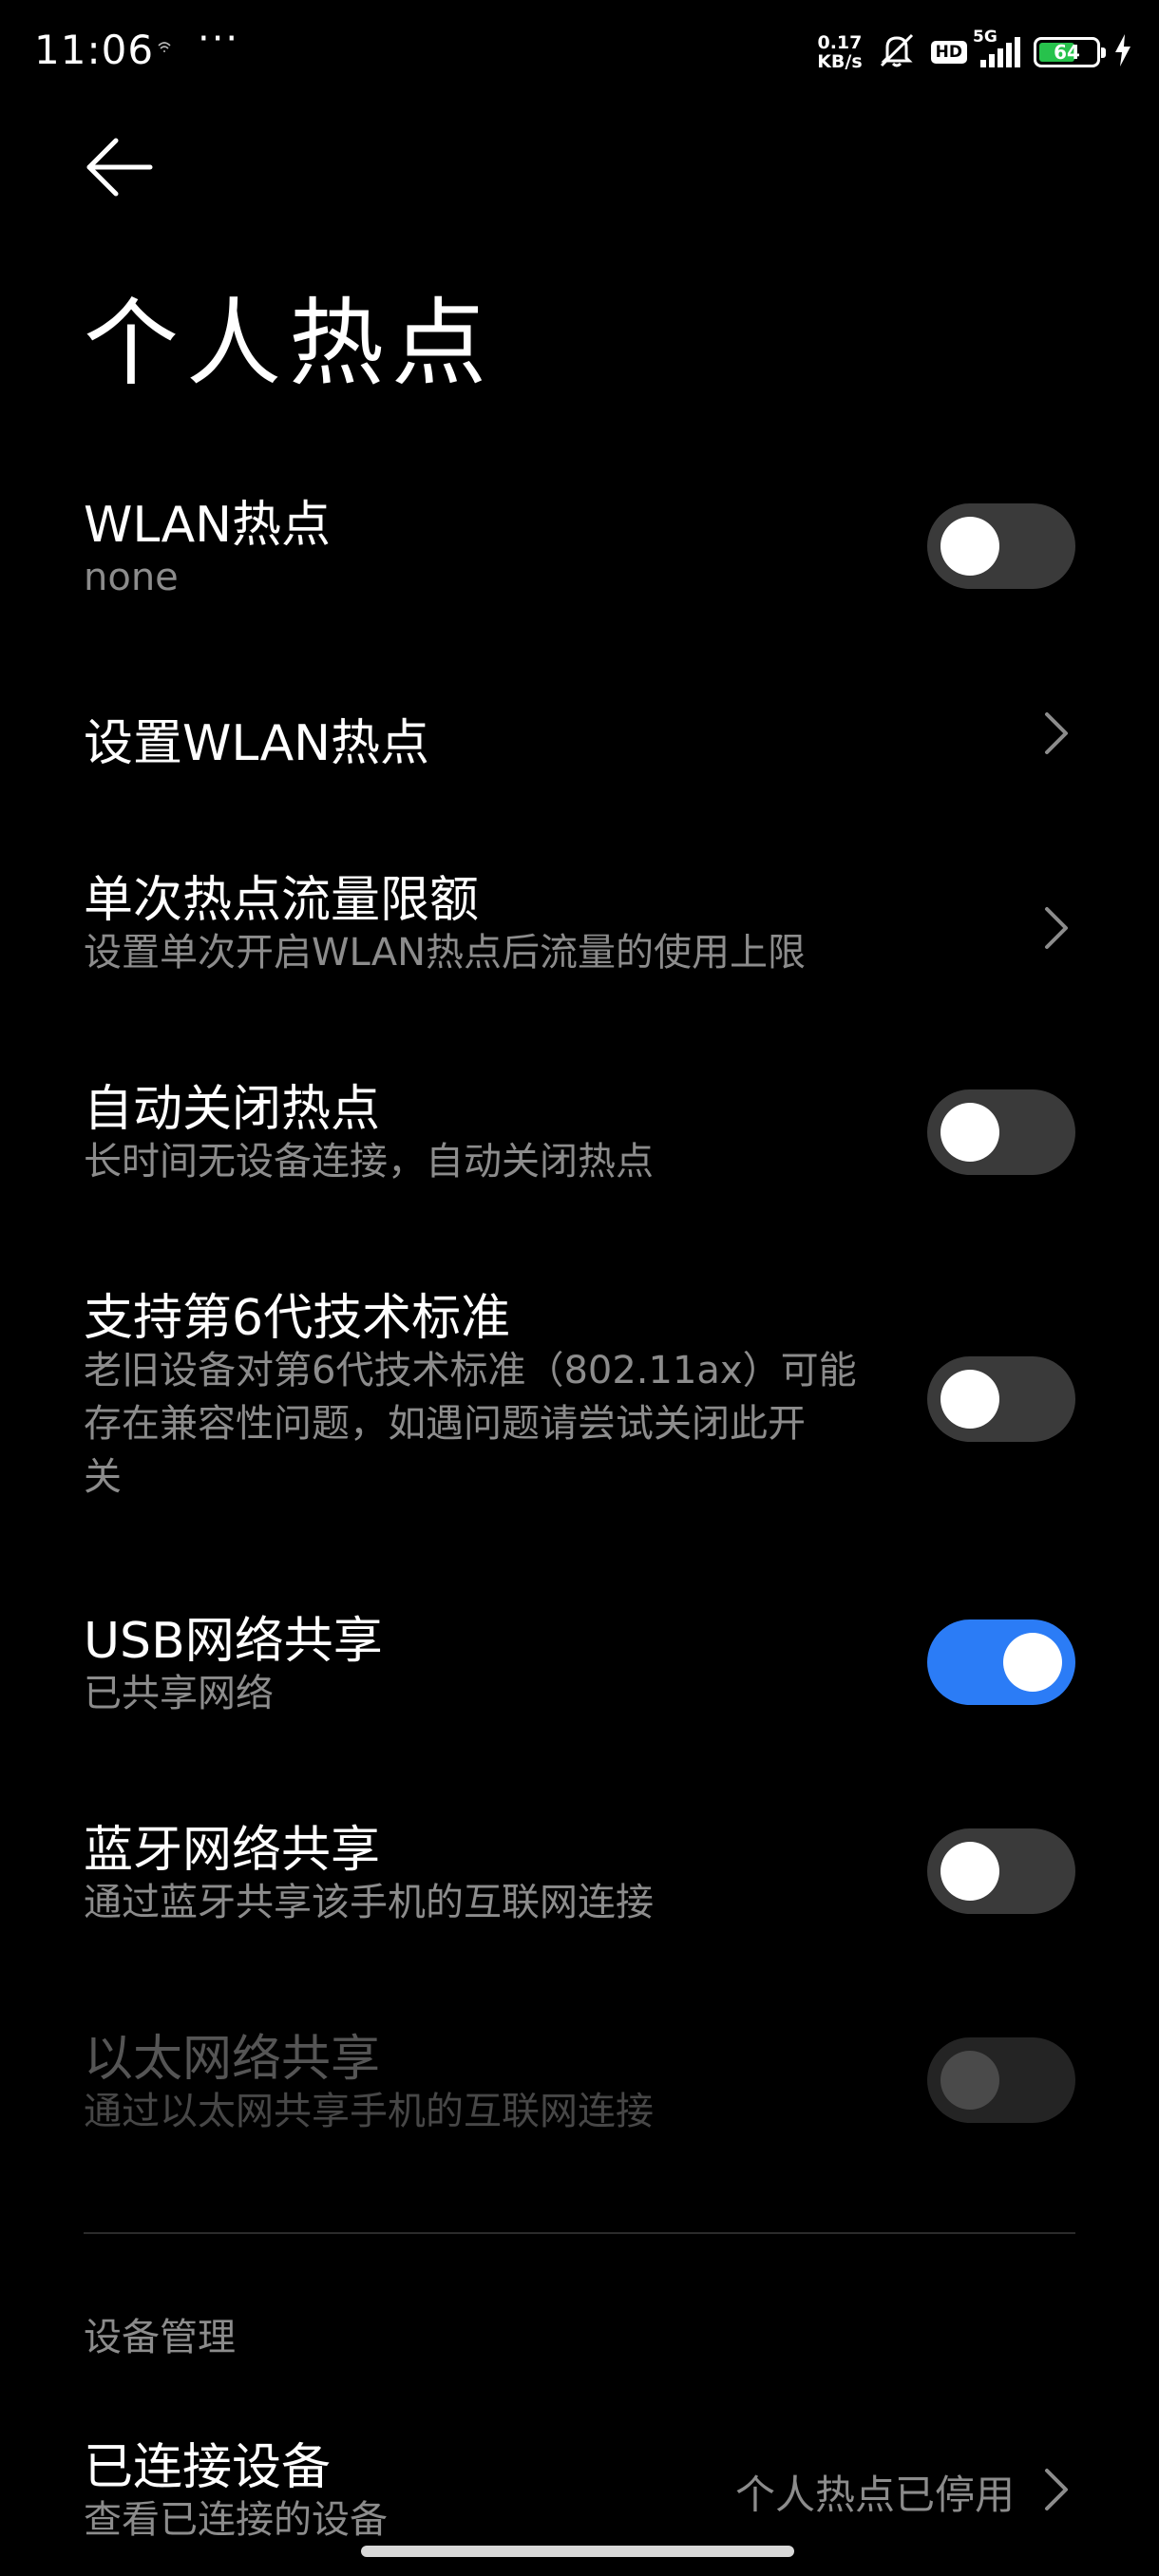 The image size is (1159, 2576). What do you see at coordinates (985, 37) in the screenshot?
I see `network-type: 5G` at bounding box center [985, 37].